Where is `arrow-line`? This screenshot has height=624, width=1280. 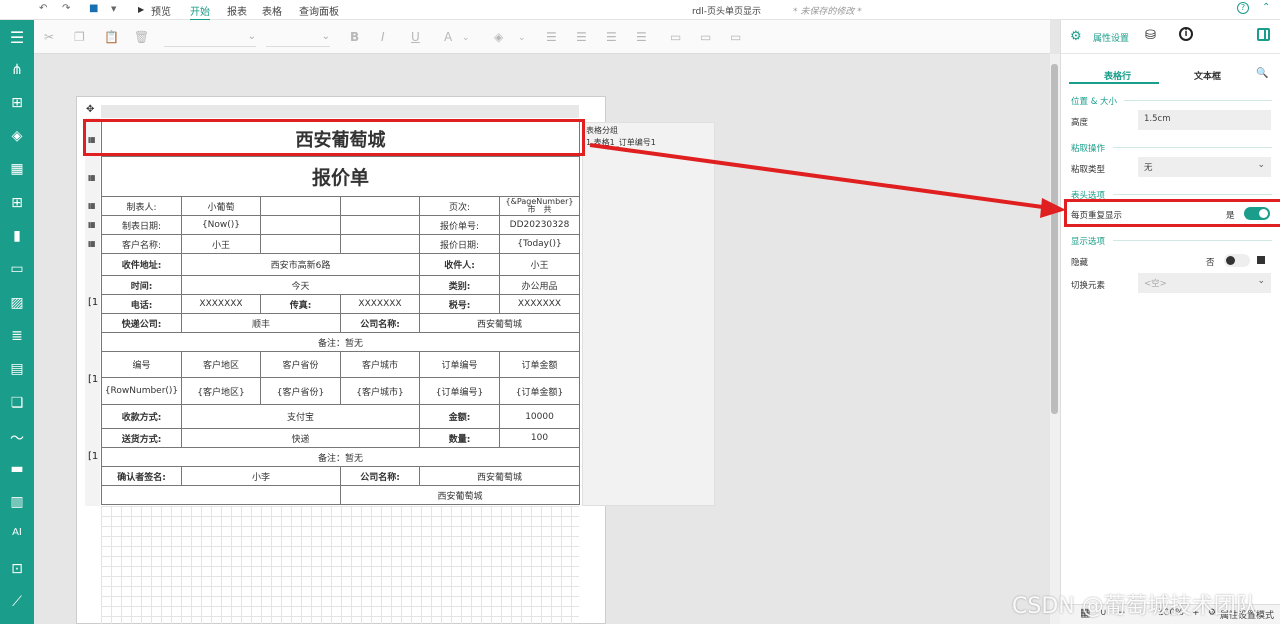 arrow-line is located at coordinates (820, 176).